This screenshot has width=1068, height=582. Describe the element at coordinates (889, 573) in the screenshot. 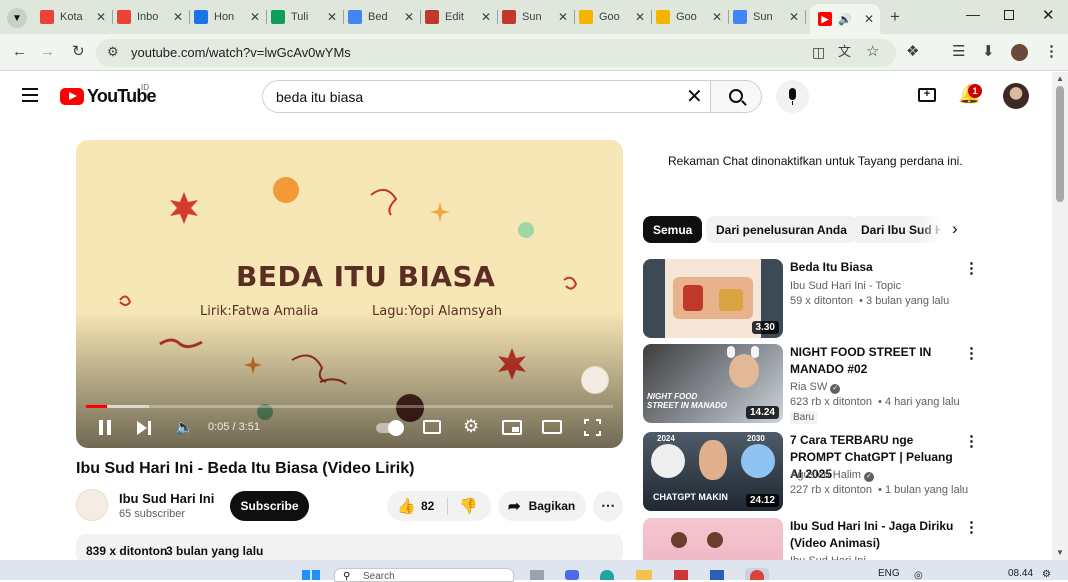

I see `language-indicator: ENG` at that location.